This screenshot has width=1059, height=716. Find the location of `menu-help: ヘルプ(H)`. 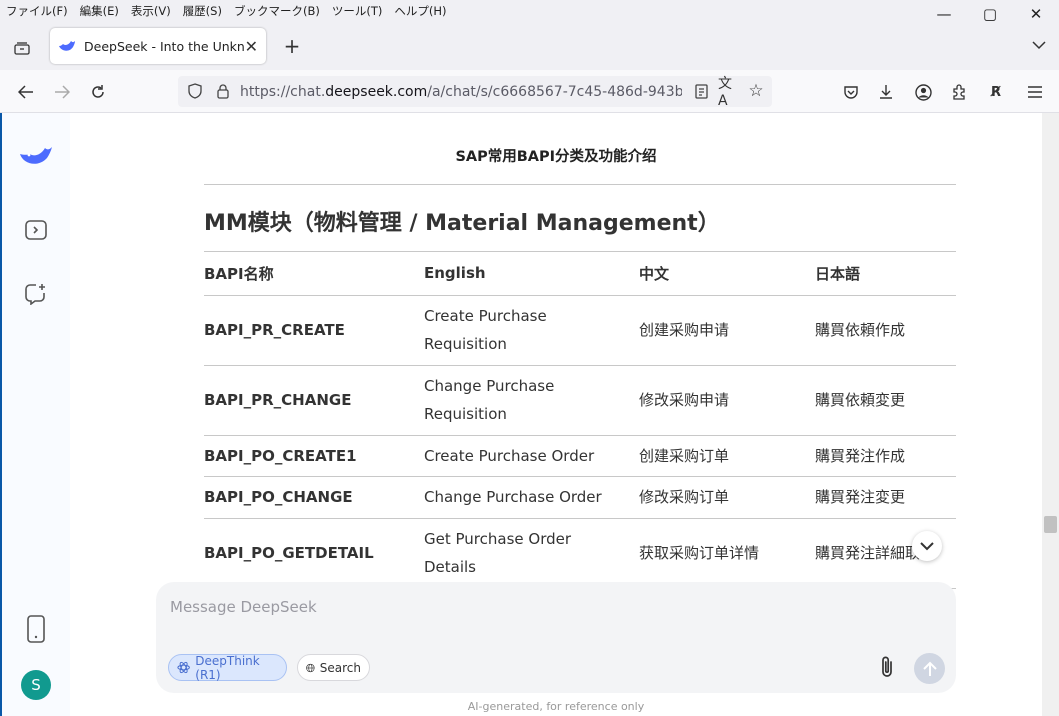

menu-help: ヘルプ(H) is located at coordinates (420, 11).